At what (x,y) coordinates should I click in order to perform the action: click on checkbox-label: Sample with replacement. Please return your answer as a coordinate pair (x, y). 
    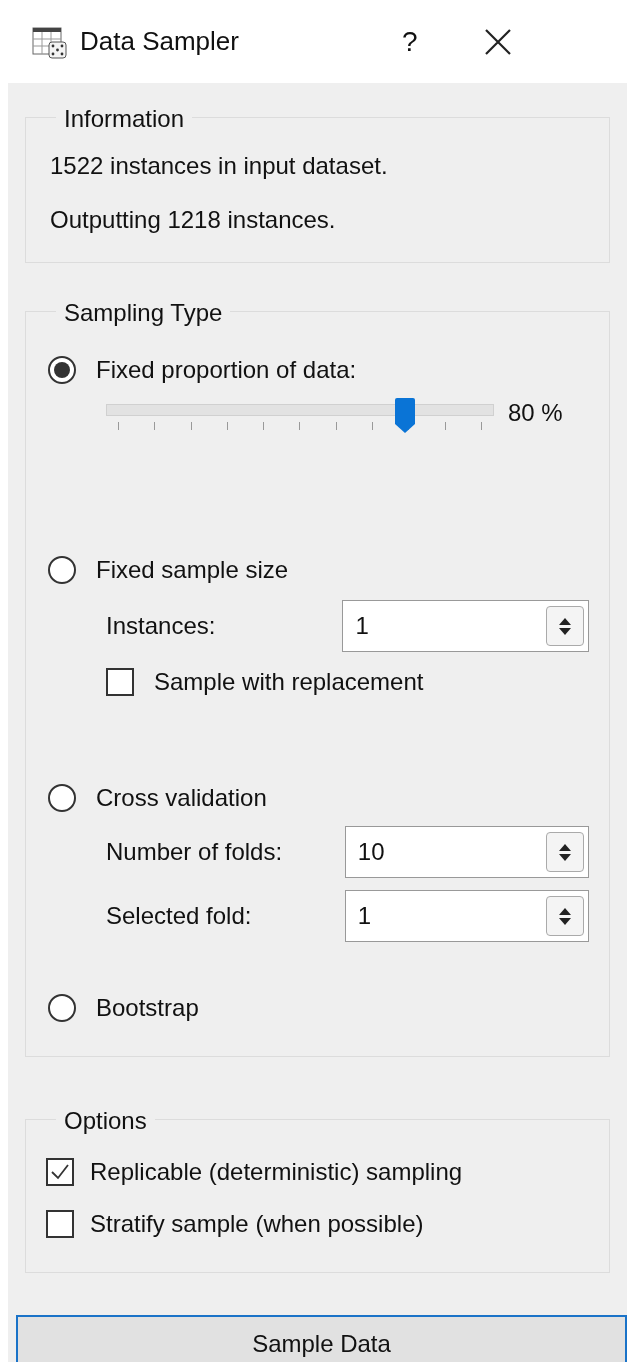
    Looking at the image, I should click on (289, 682).